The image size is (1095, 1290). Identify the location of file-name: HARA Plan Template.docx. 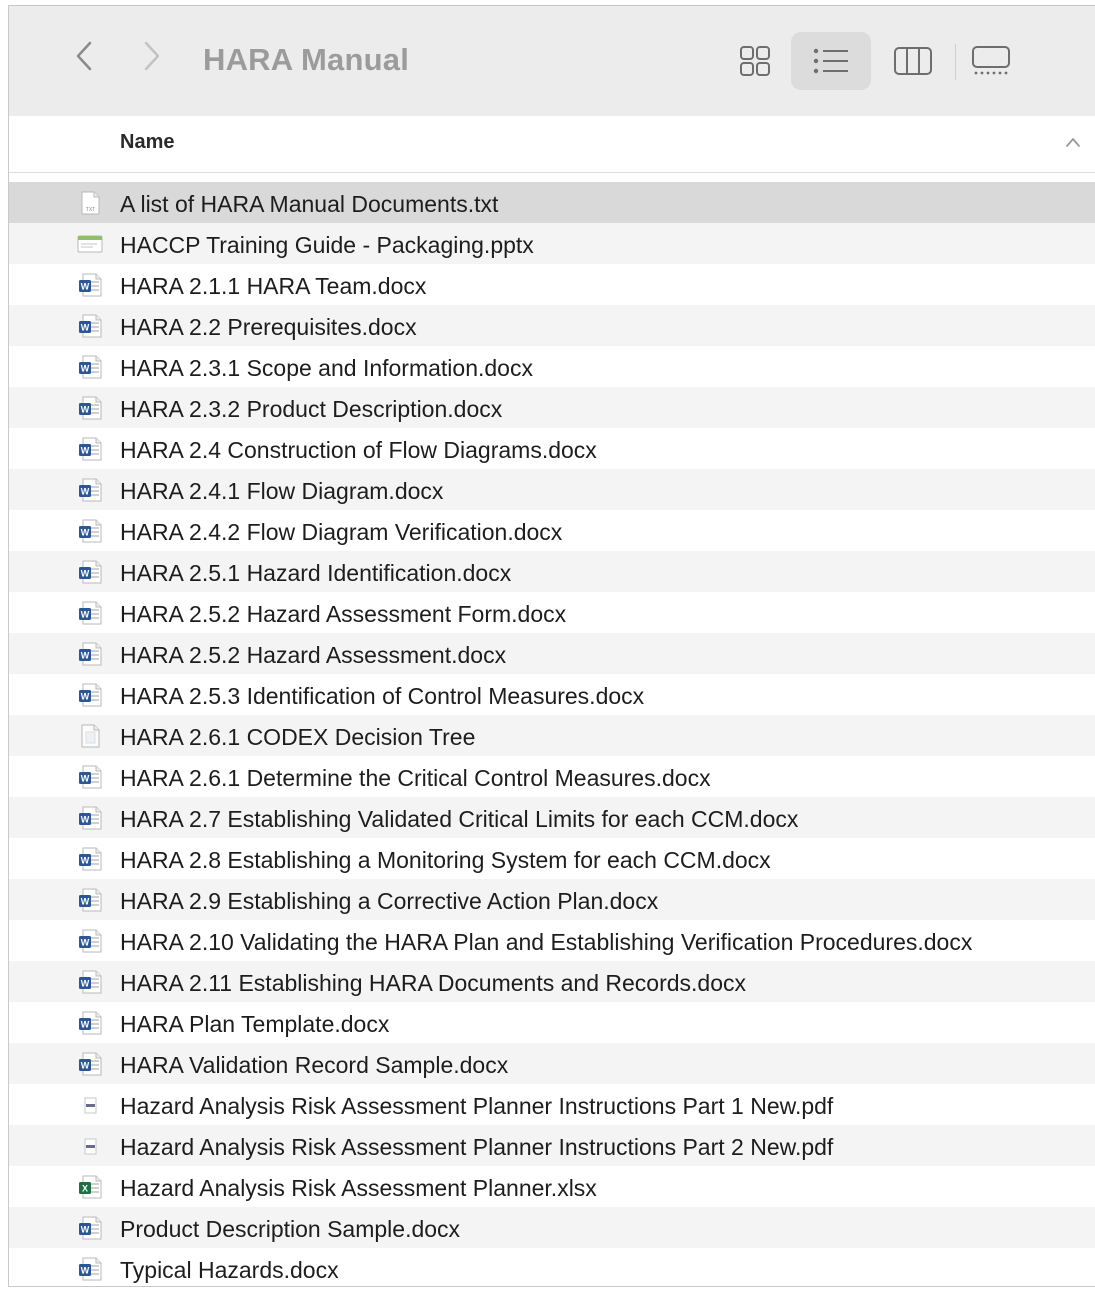
(255, 1024).